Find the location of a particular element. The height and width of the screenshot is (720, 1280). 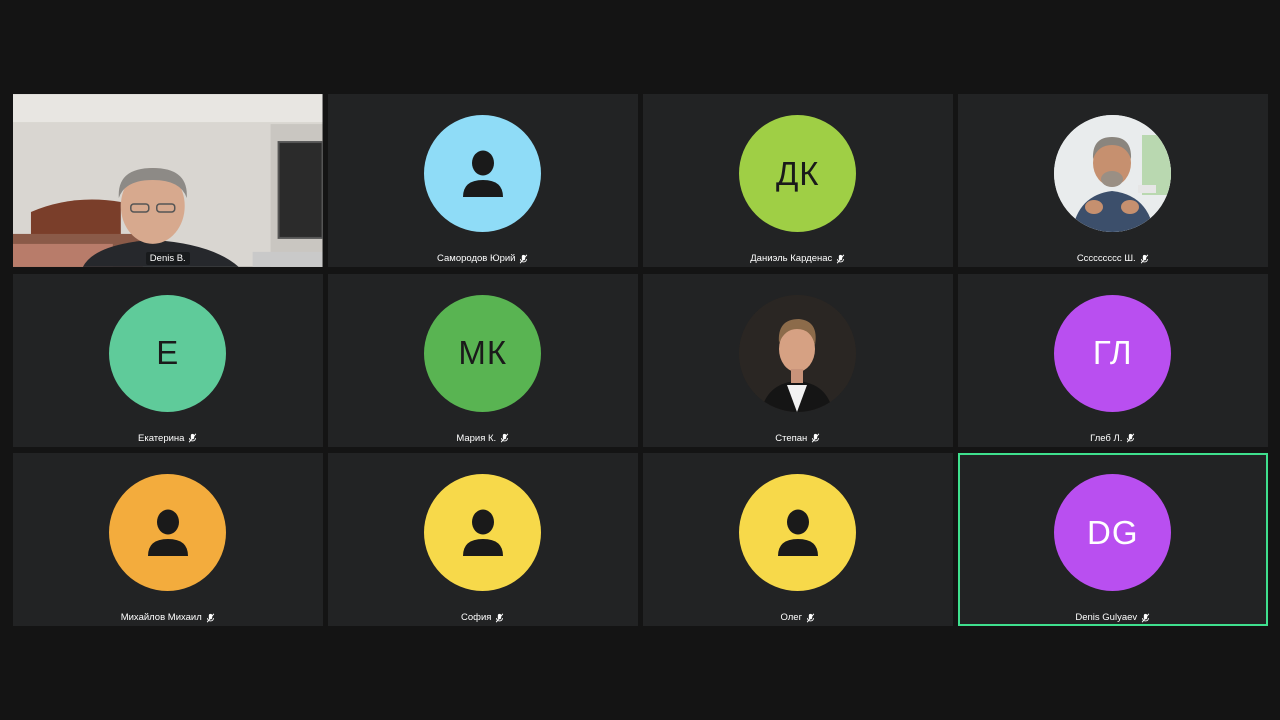

avatar: ДК is located at coordinates (798, 173).